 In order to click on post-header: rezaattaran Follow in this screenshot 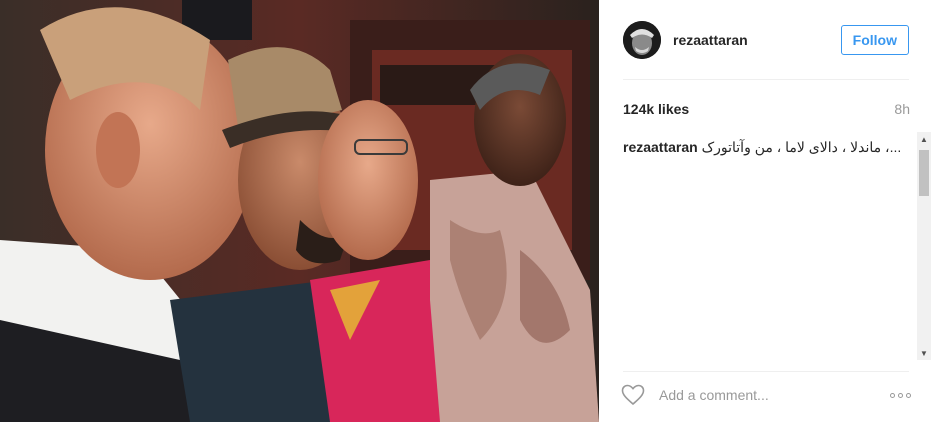, I will do `click(766, 40)`.